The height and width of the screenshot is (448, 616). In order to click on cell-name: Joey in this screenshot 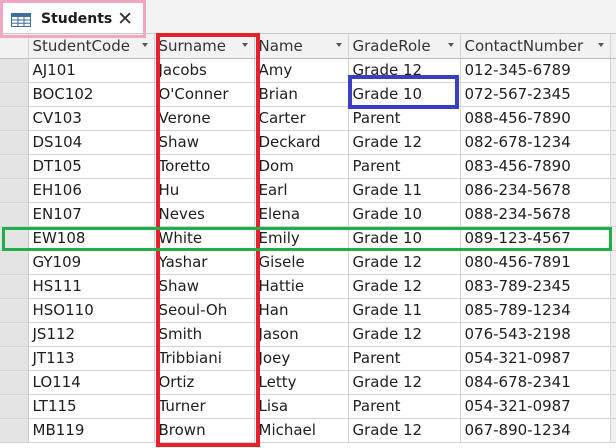, I will do `click(301, 358)`.